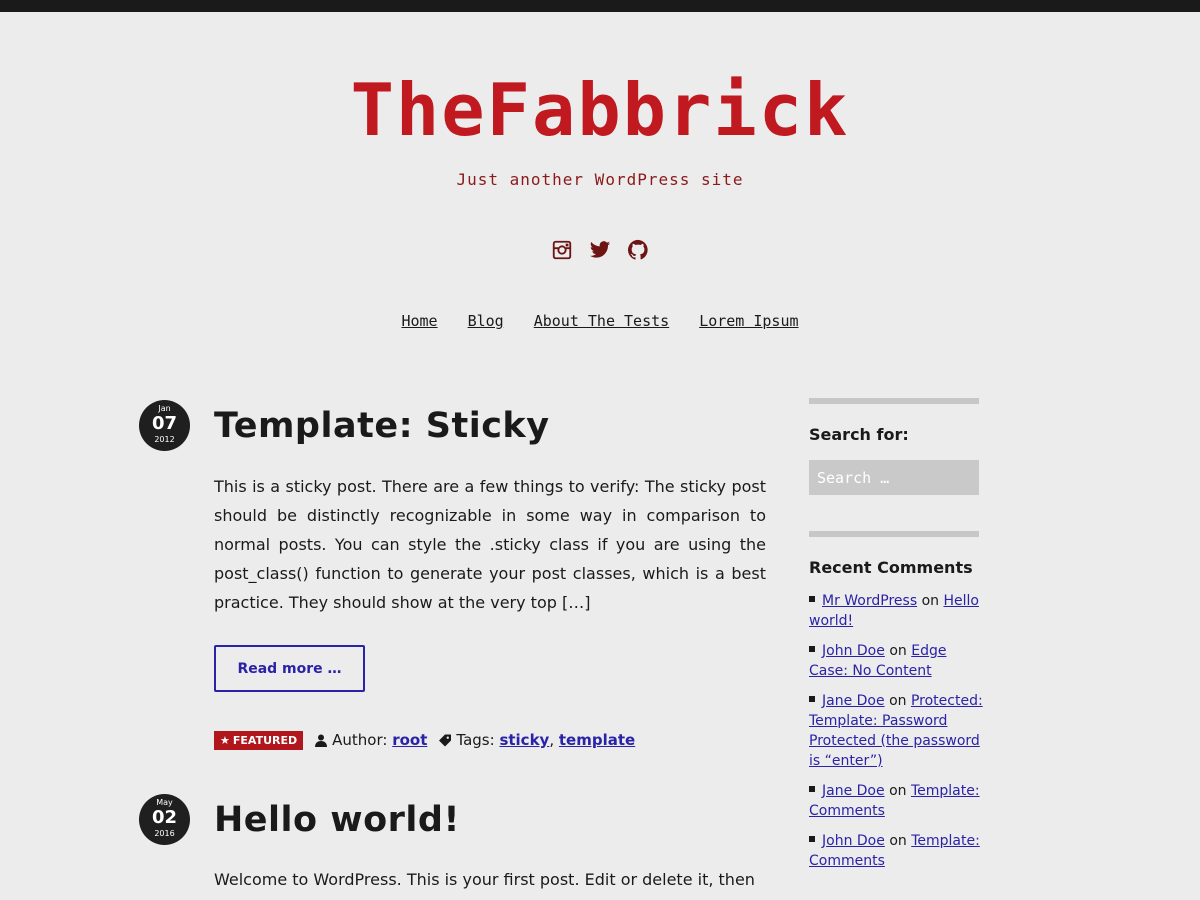  Describe the element at coordinates (869, 601) in the screenshot. I see `comment-author-link: Mr WordPress` at that location.